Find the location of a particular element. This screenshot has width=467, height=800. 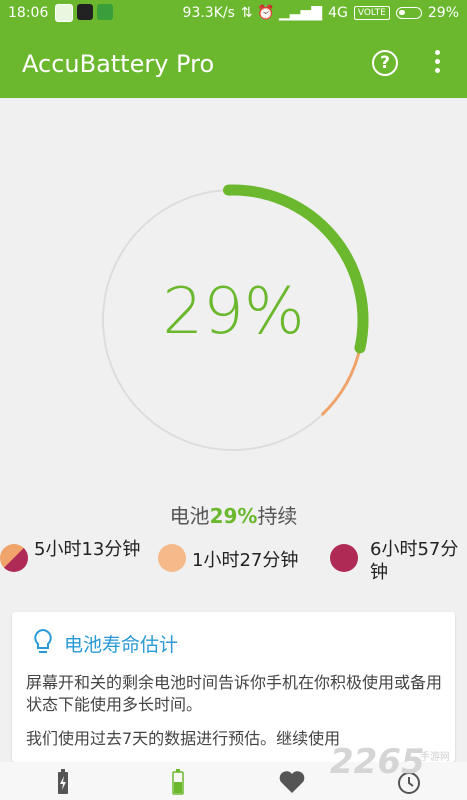

screen-off-icon is located at coordinates (172, 558).